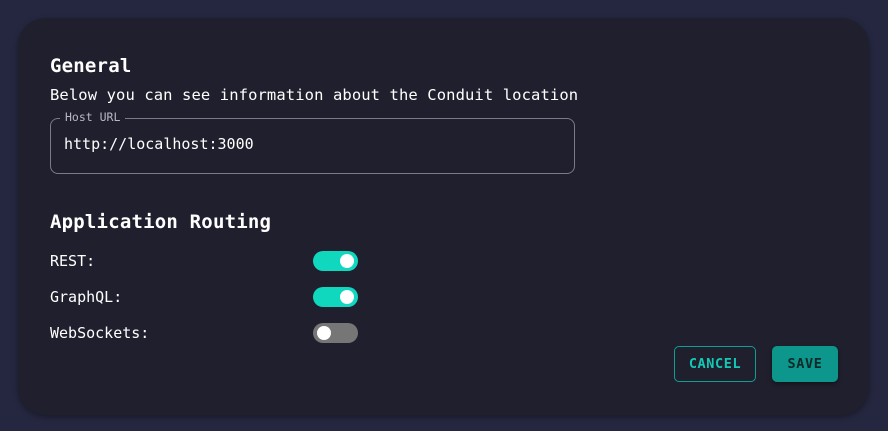  What do you see at coordinates (347, 297) in the screenshot?
I see `graphql-toggle-knob` at bounding box center [347, 297].